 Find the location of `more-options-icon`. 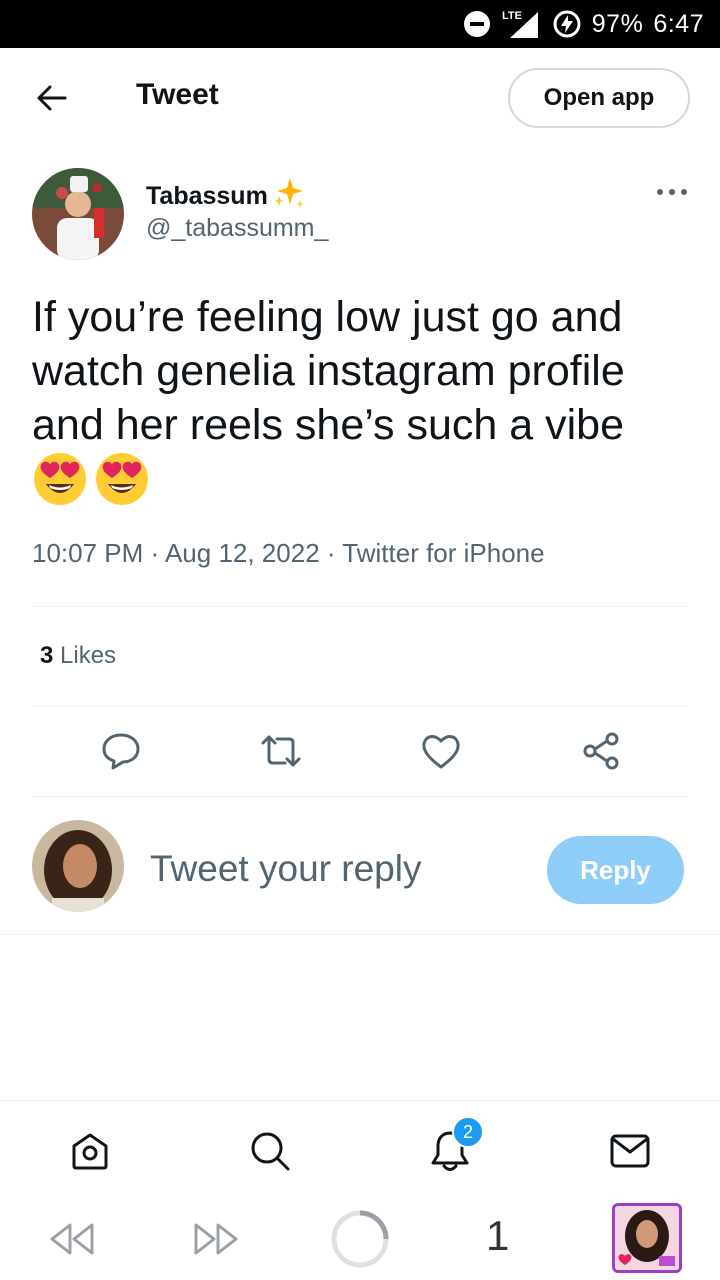

more-options-icon is located at coordinates (672, 192).